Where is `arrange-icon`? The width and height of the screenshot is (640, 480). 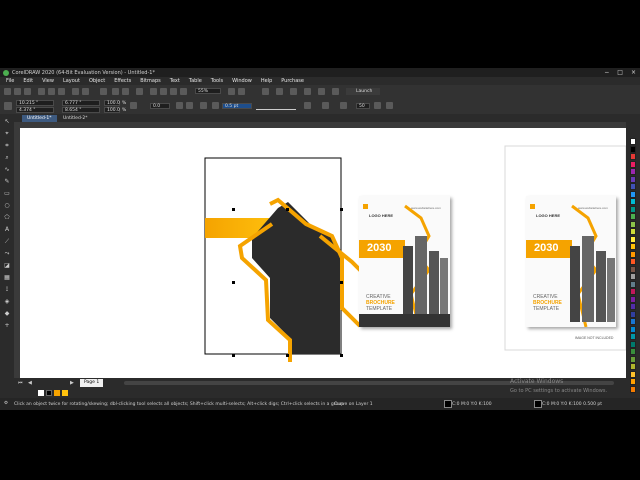
arrange-icon is located at coordinates (389, 105).